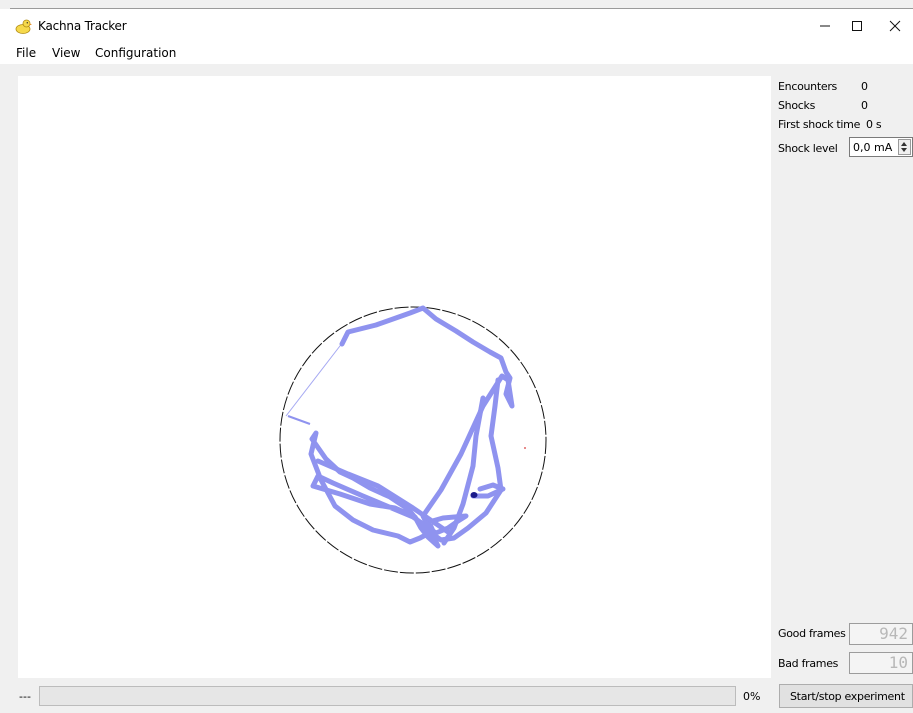 This screenshot has height=713, width=913. What do you see at coordinates (807, 86) in the screenshot?
I see `encounters-label: Encounters` at bounding box center [807, 86].